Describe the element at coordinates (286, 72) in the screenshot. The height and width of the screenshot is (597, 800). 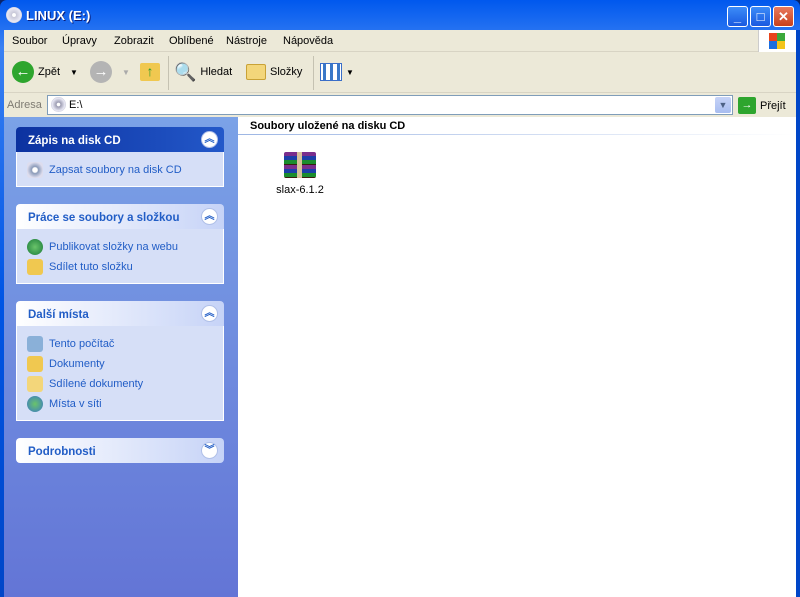
I see `folders-label: Složky` at that location.